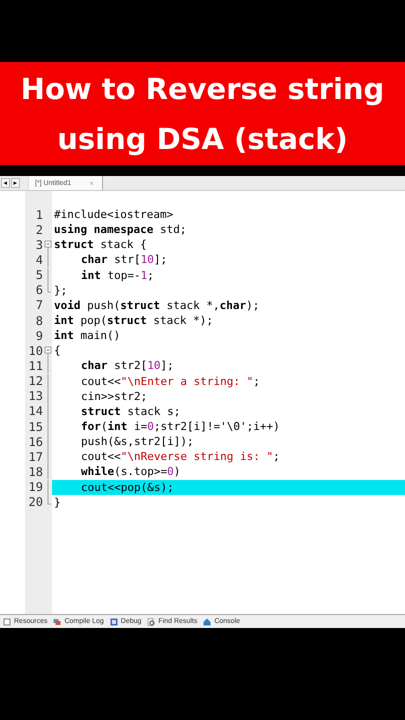 Image resolution: width=405 pixels, height=720 pixels. I want to click on line-number: 1, so click(39, 215).